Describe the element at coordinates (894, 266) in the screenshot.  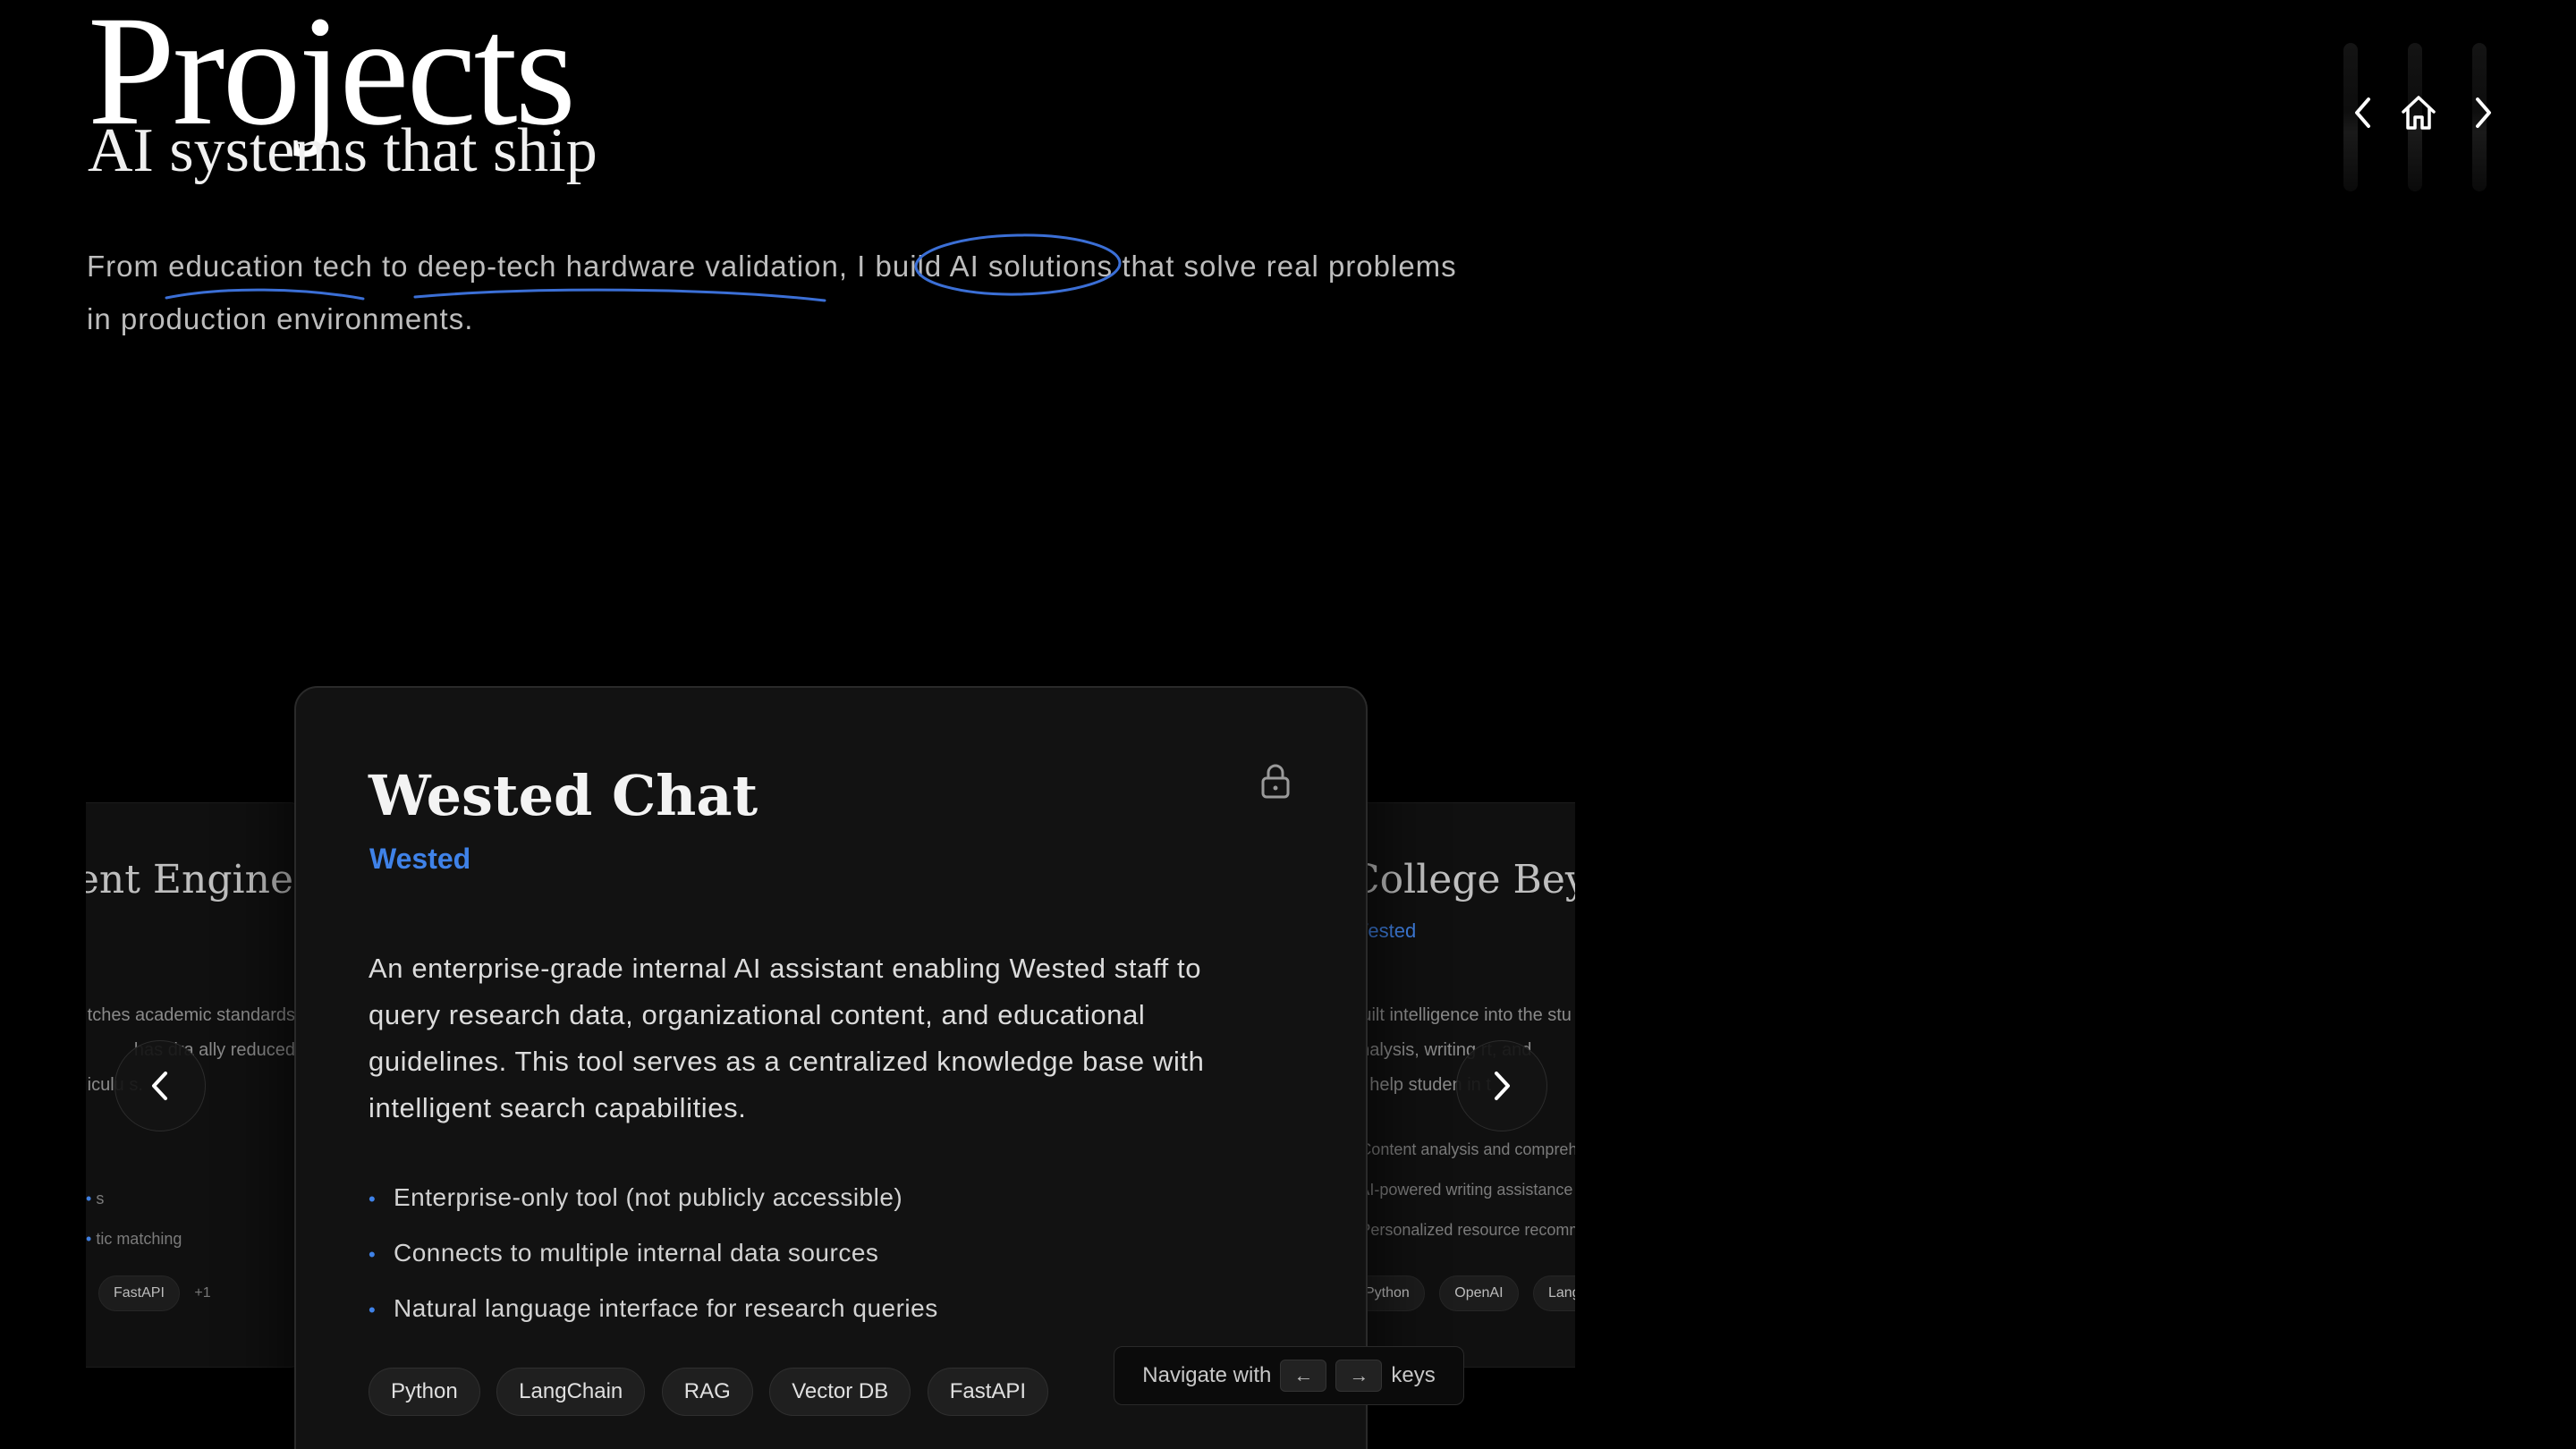
I see `intro-part: , I build` at that location.